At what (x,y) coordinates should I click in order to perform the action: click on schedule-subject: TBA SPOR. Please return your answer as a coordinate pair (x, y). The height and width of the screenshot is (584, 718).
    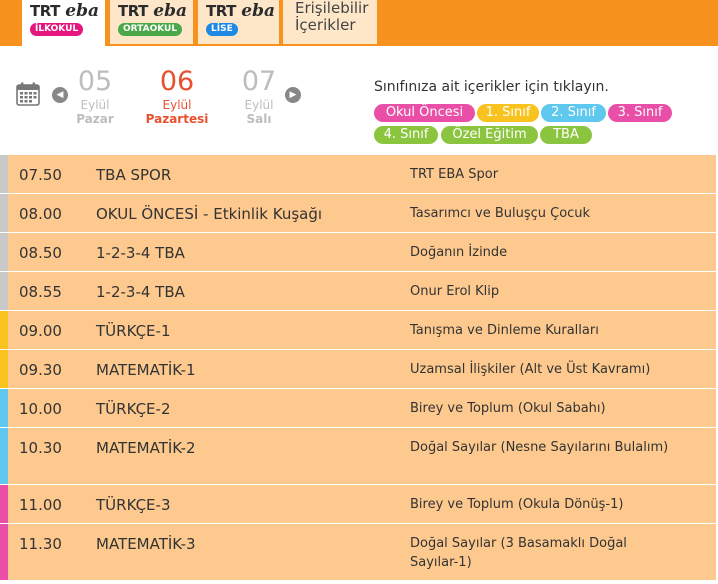
    Looking at the image, I should click on (134, 175).